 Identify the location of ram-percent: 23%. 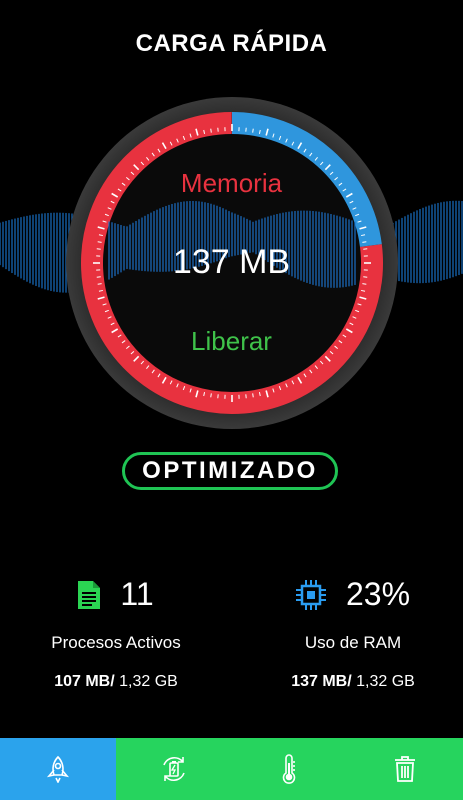
(378, 594).